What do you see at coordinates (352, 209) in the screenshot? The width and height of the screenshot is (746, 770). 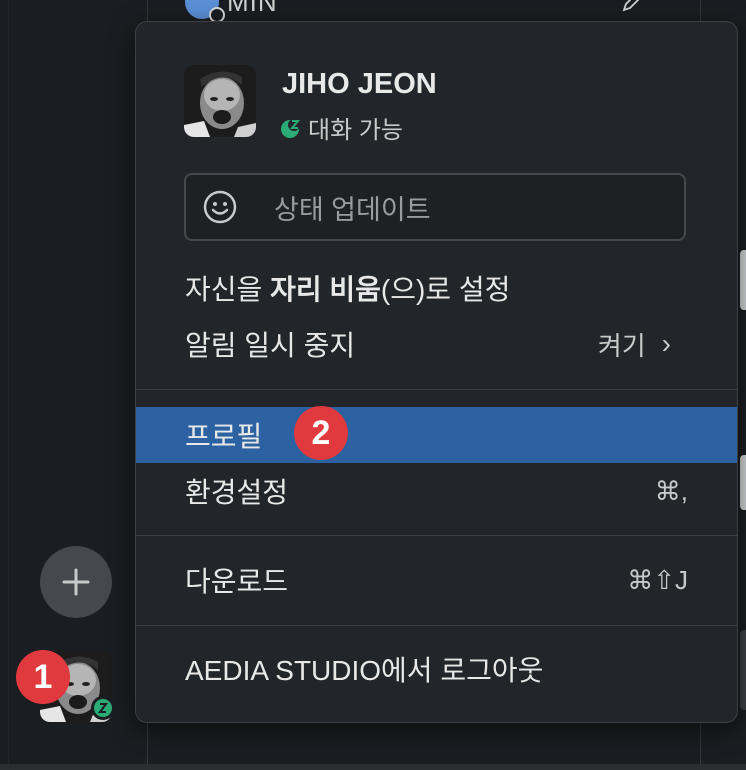 I see `status-placeholder: 상태 업데이트` at bounding box center [352, 209].